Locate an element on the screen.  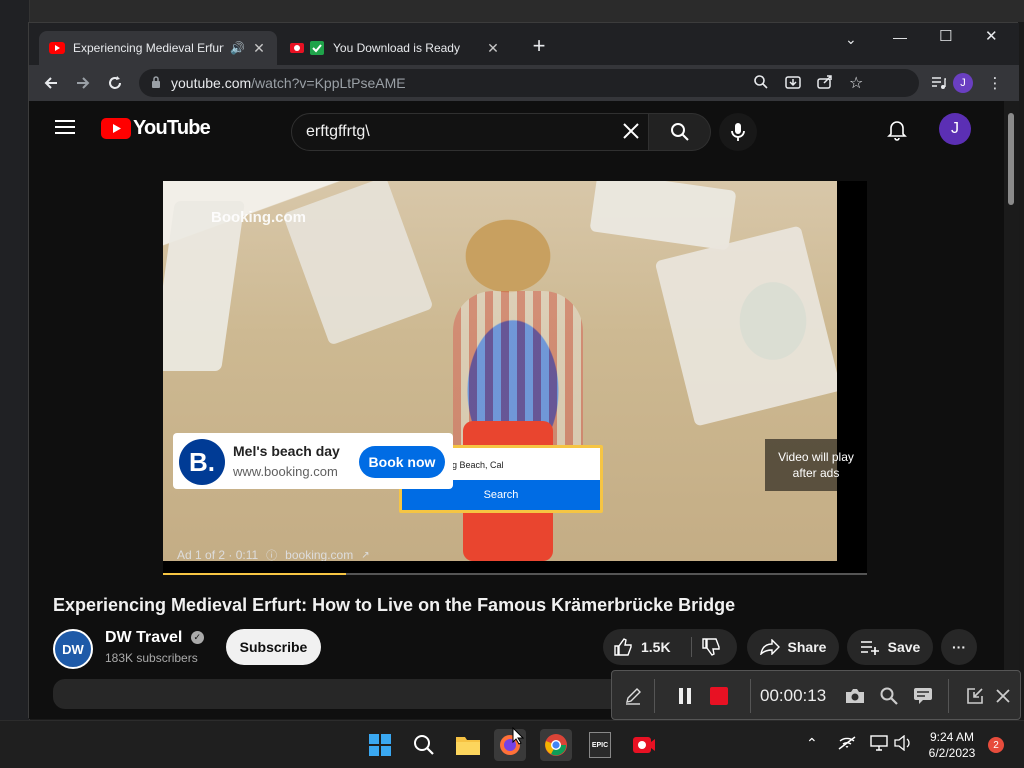
windows-taskbar: EPIC ⌃ 9:24 AM 6/2/2023 2 is located at coordinates (512, 744).